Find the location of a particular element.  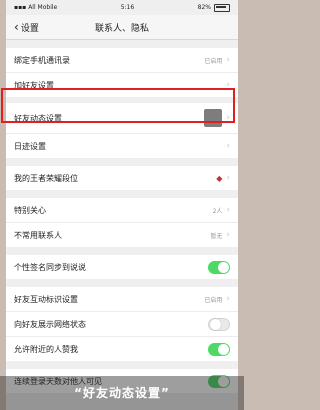

status-left: ▪▪▪ All Mobile is located at coordinates (35, 7).